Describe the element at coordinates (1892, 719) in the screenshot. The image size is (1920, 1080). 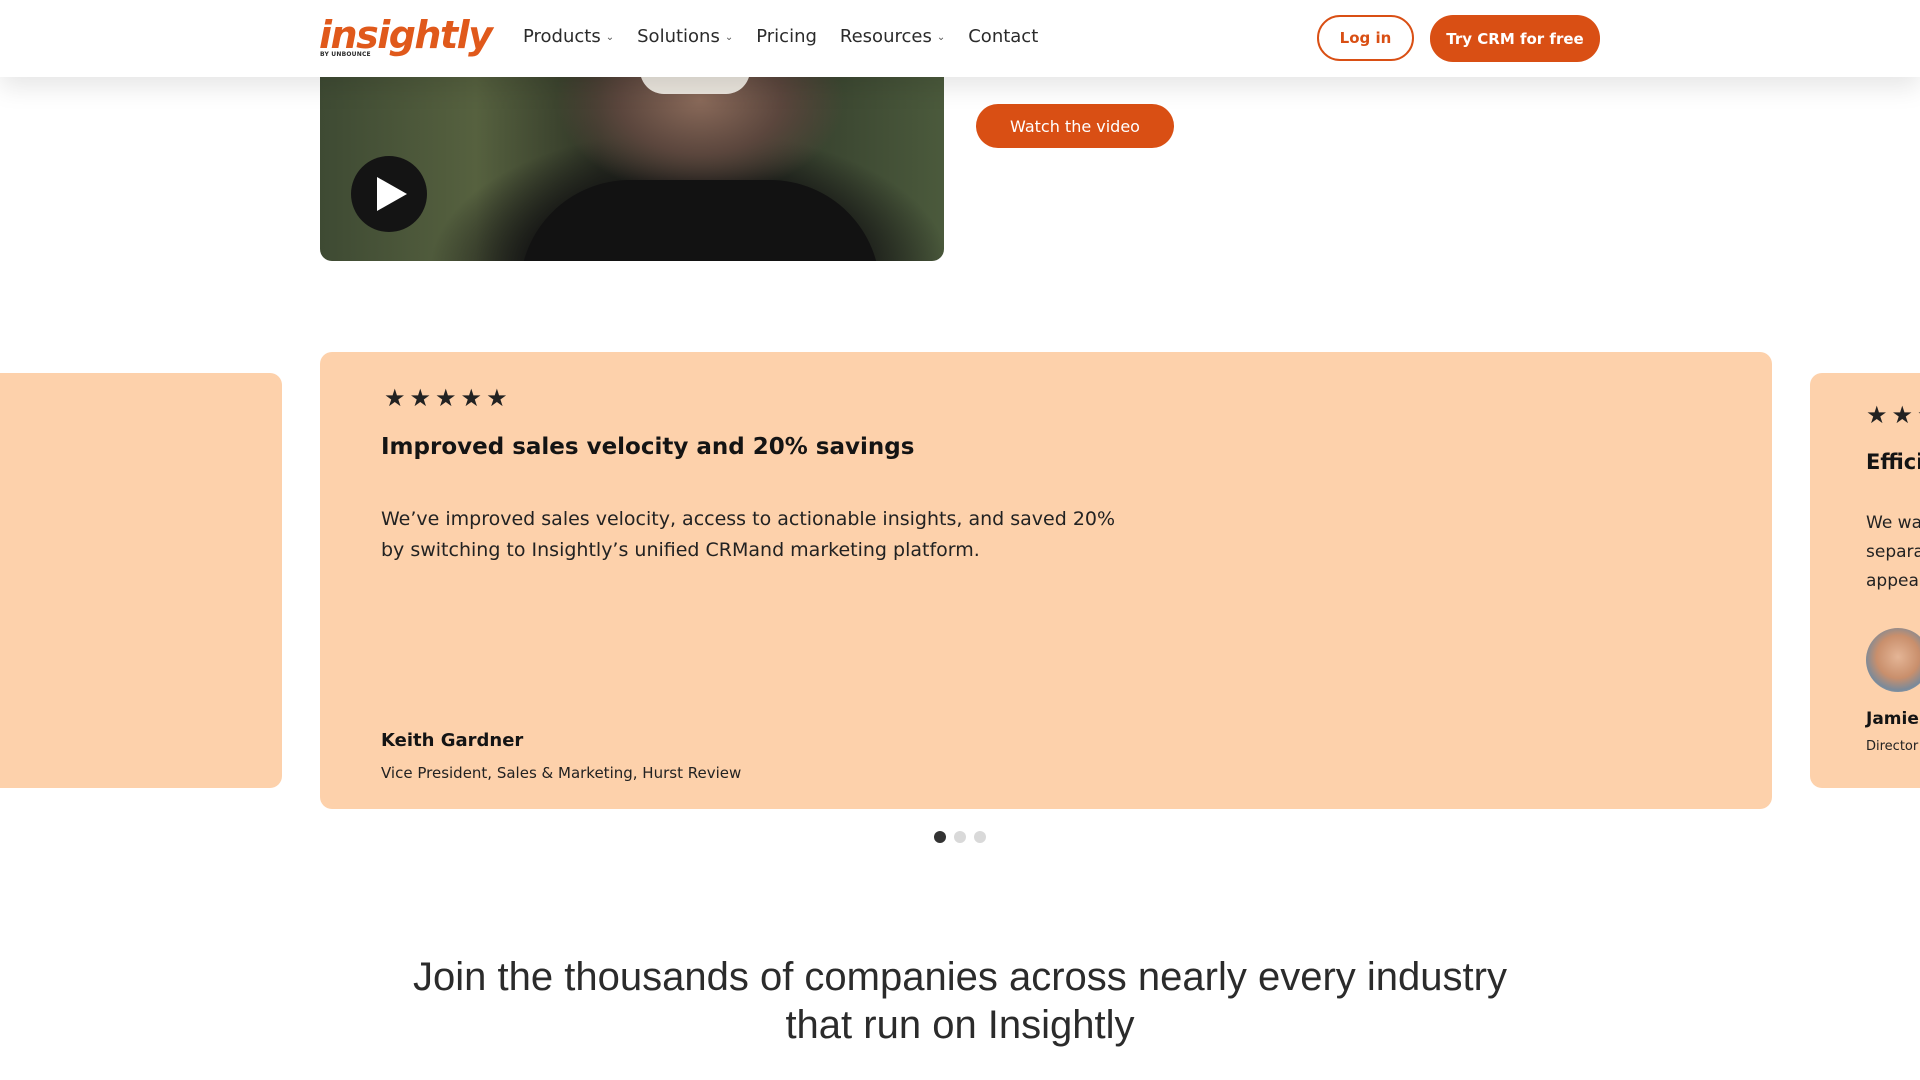
I see `next-testimonial-author: Jamie` at that location.